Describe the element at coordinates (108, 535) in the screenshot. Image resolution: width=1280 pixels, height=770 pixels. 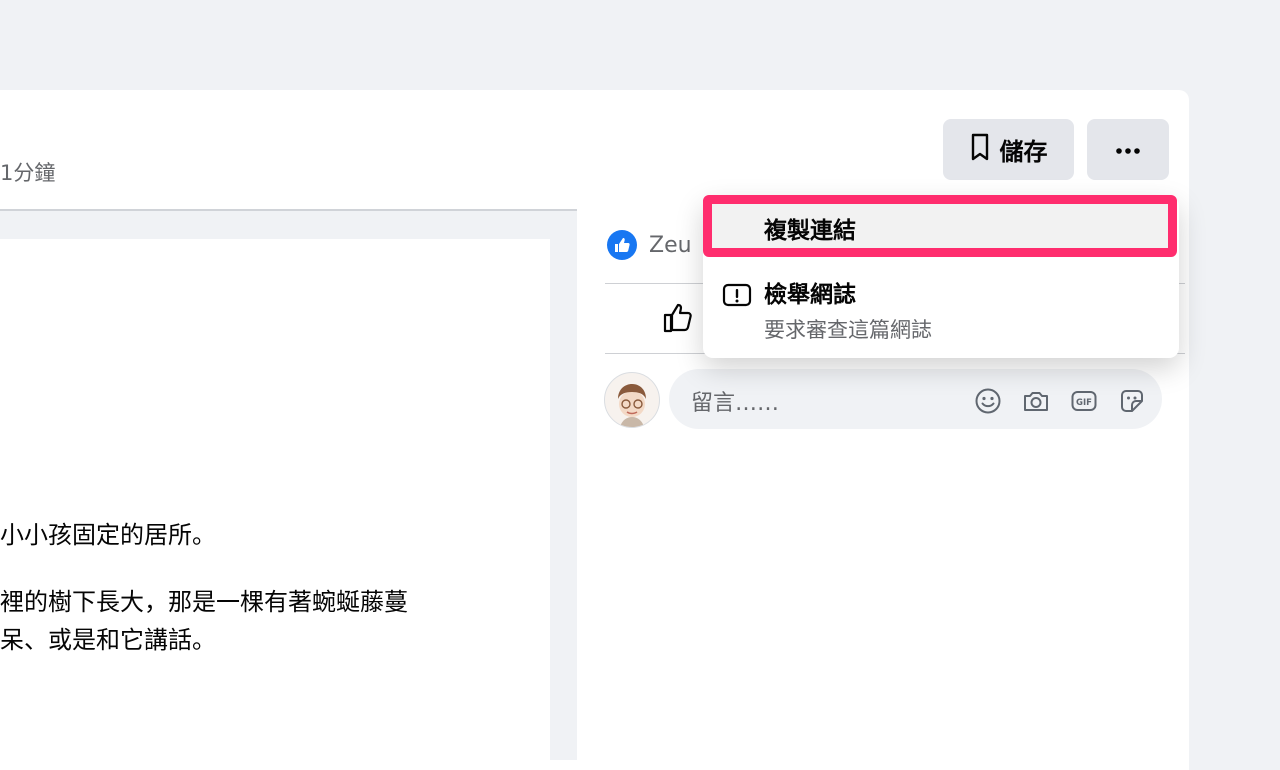
I see `article-line-1: 小小孩固定的居所。` at that location.